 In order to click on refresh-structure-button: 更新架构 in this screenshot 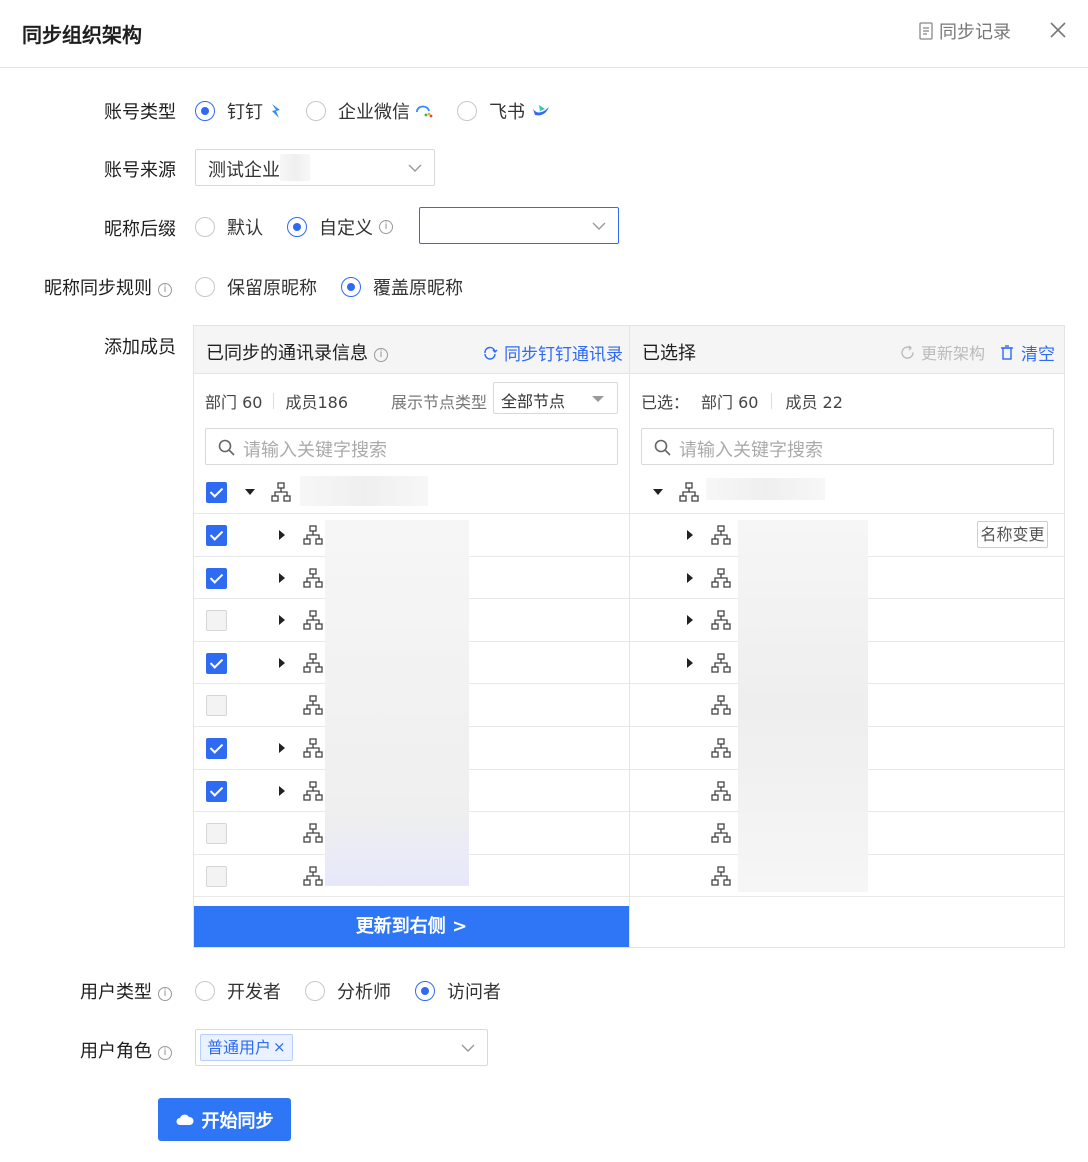, I will do `click(942, 352)`.